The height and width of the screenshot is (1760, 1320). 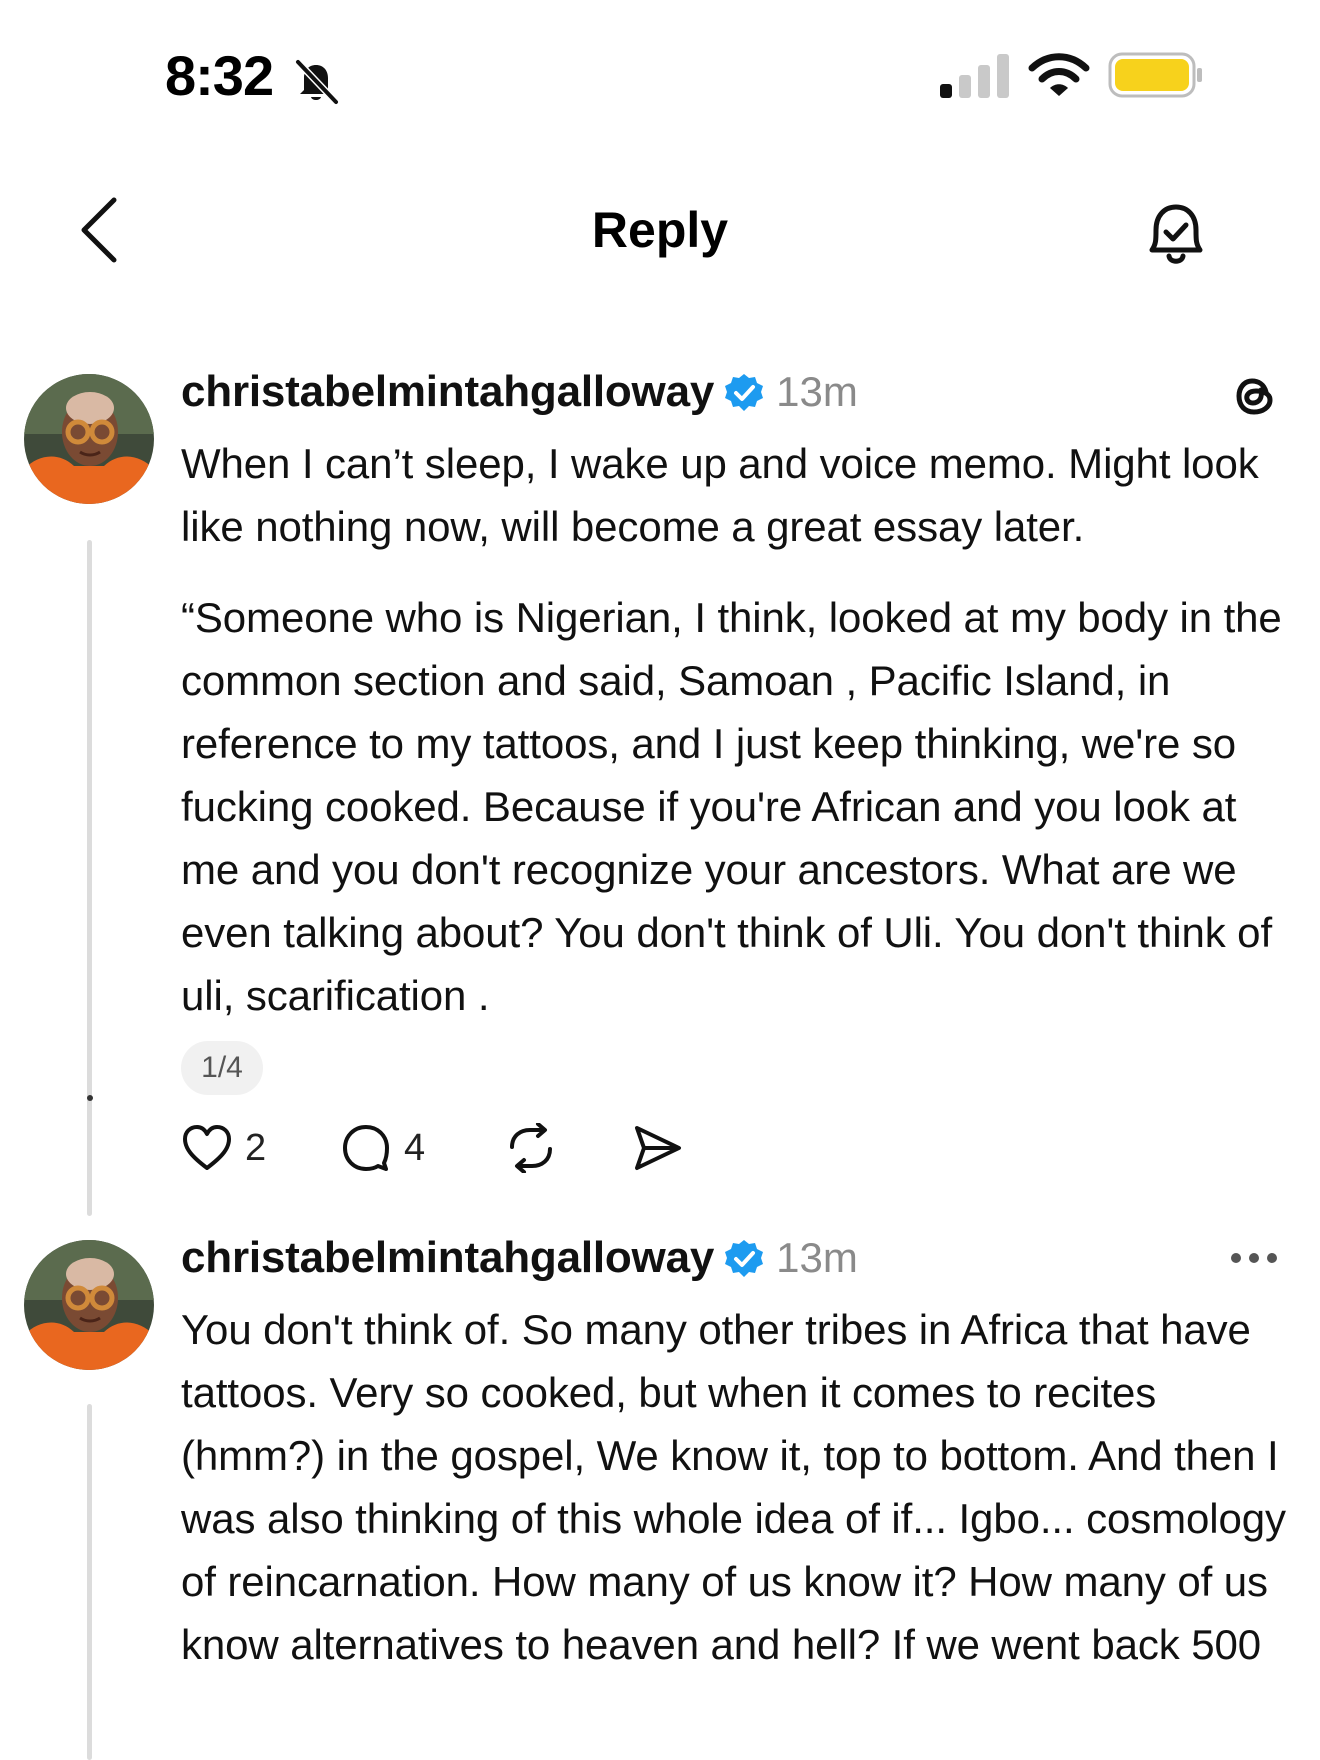 What do you see at coordinates (256, 1147) in the screenshot?
I see `like-count: 2` at bounding box center [256, 1147].